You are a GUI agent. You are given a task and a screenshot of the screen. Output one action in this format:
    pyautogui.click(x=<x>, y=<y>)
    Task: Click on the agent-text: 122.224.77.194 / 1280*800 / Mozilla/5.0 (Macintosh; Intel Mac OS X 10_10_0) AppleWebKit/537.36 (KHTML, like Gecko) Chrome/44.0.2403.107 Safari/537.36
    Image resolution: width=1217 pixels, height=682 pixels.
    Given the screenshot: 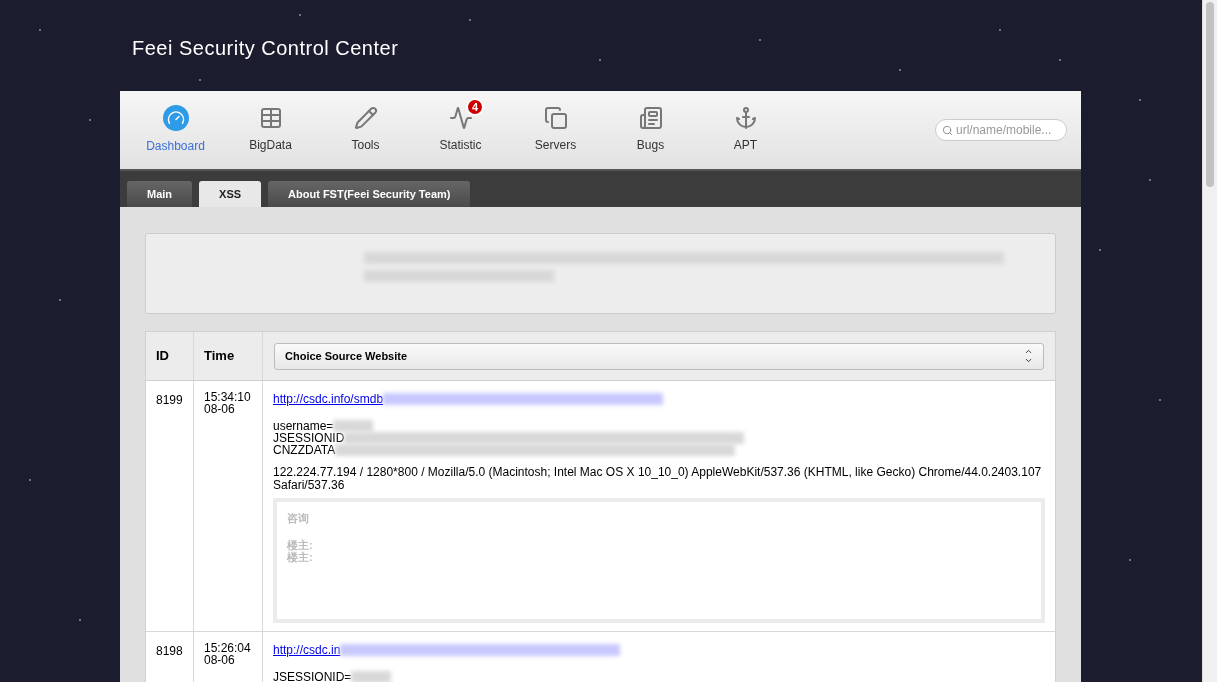 What is the action you would take?
    pyautogui.click(x=658, y=479)
    